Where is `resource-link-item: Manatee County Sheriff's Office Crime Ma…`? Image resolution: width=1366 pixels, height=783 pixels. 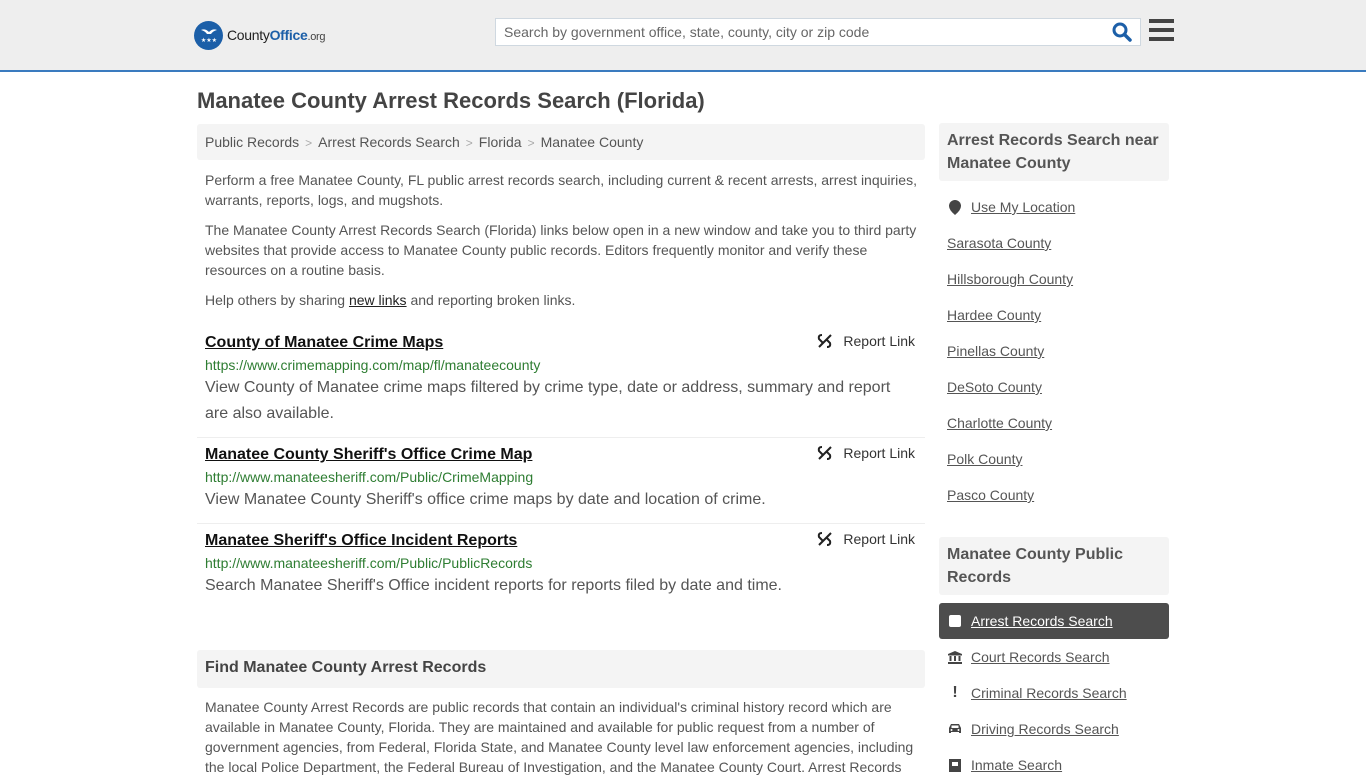 resource-link-item: Manatee County Sheriff's Office Crime Ma… is located at coordinates (561, 481).